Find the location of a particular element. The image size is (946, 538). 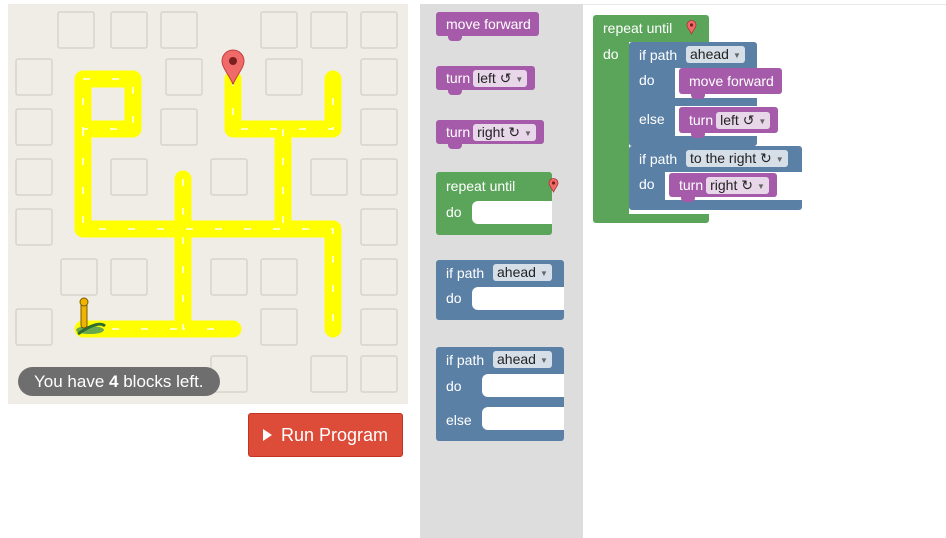

ws-repeat-do-label: do is located at coordinates (611, 54).